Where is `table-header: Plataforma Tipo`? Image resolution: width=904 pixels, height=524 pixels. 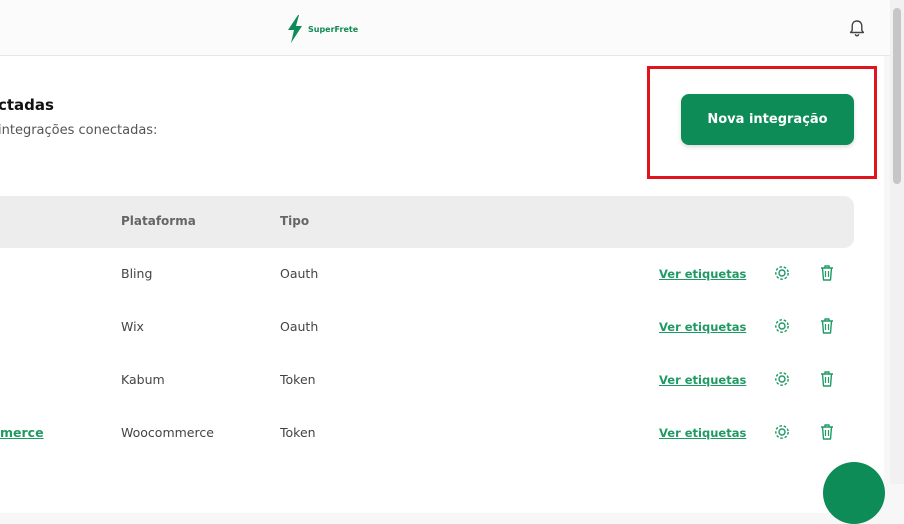
table-header: Plataforma Tipo is located at coordinates (427, 222).